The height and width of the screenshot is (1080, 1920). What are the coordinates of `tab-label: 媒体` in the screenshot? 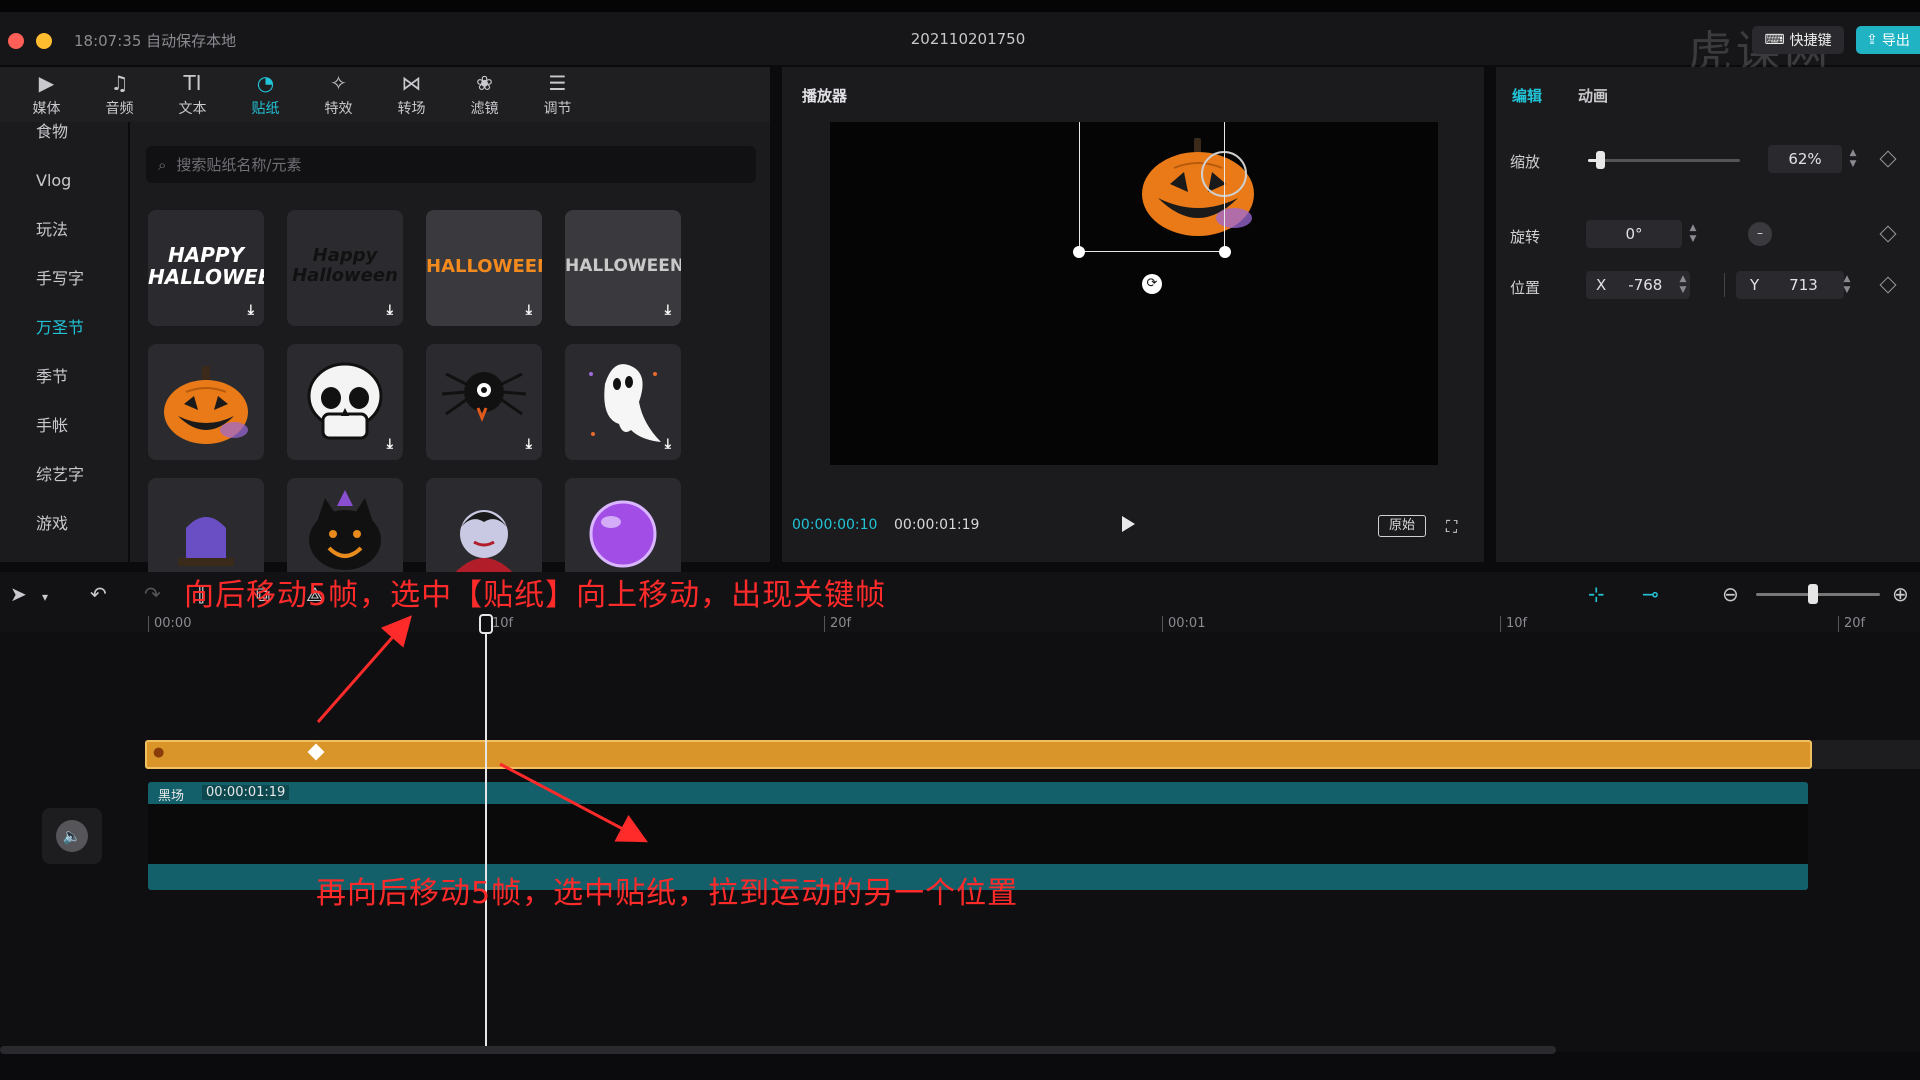 It's located at (46, 109).